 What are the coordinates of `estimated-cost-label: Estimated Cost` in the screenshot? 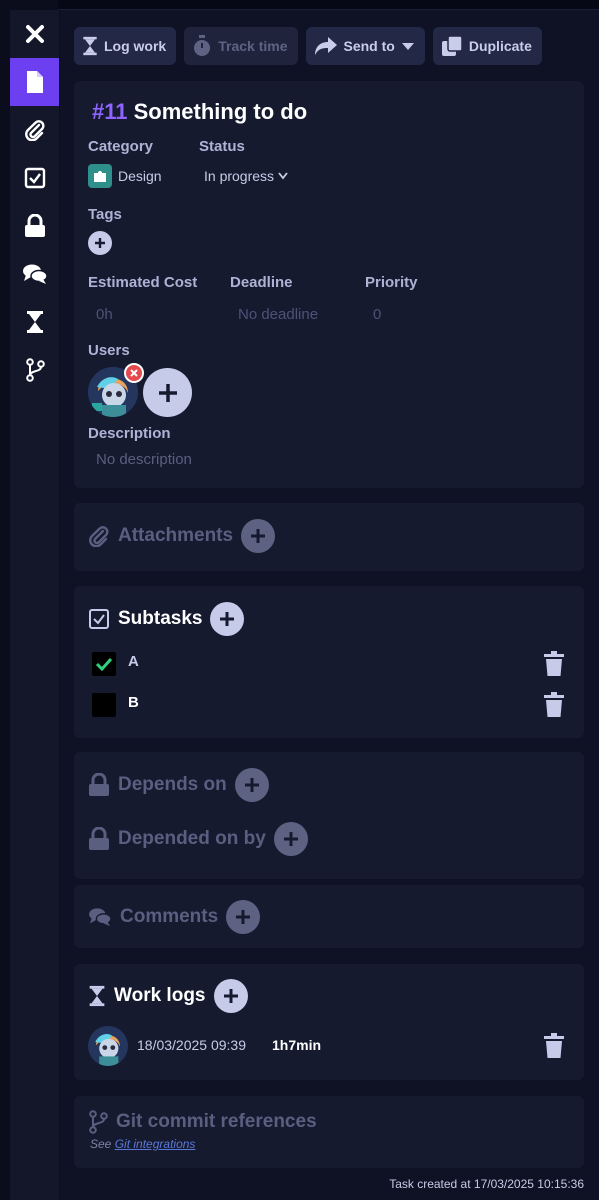 It's located at (143, 282).